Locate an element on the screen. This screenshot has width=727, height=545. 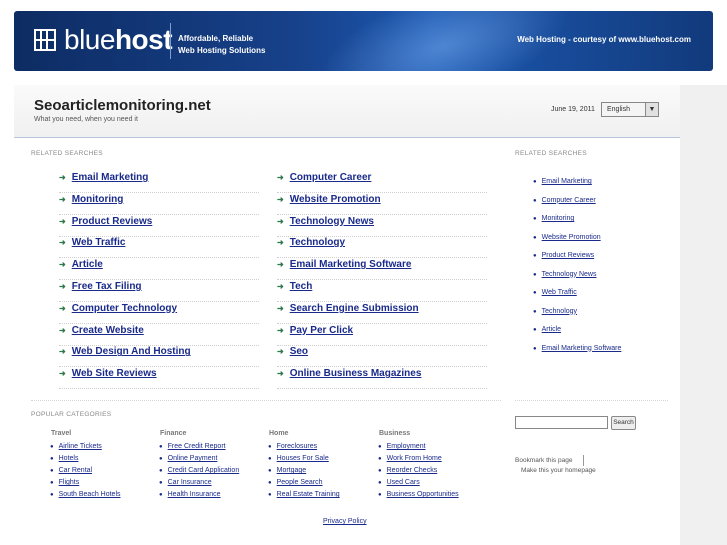
related-item: ➜ Website Promotion is located at coordinates (382, 204).